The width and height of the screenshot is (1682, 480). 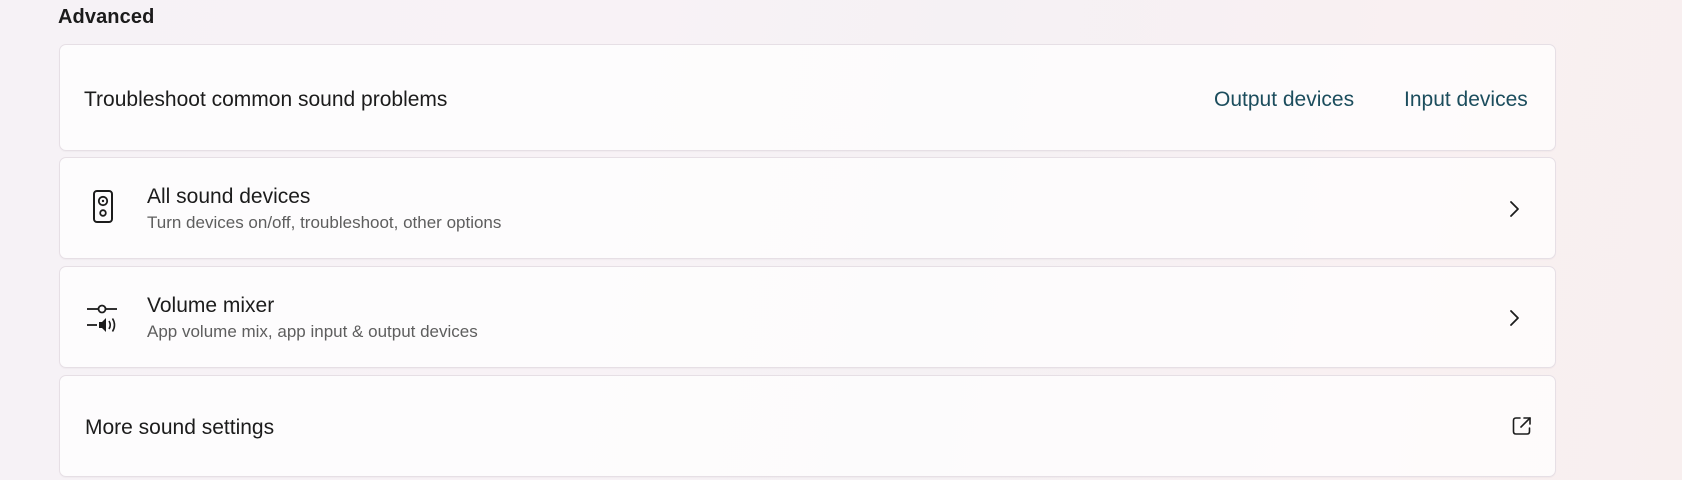 What do you see at coordinates (103, 316) in the screenshot?
I see `volume-mixer-icon` at bounding box center [103, 316].